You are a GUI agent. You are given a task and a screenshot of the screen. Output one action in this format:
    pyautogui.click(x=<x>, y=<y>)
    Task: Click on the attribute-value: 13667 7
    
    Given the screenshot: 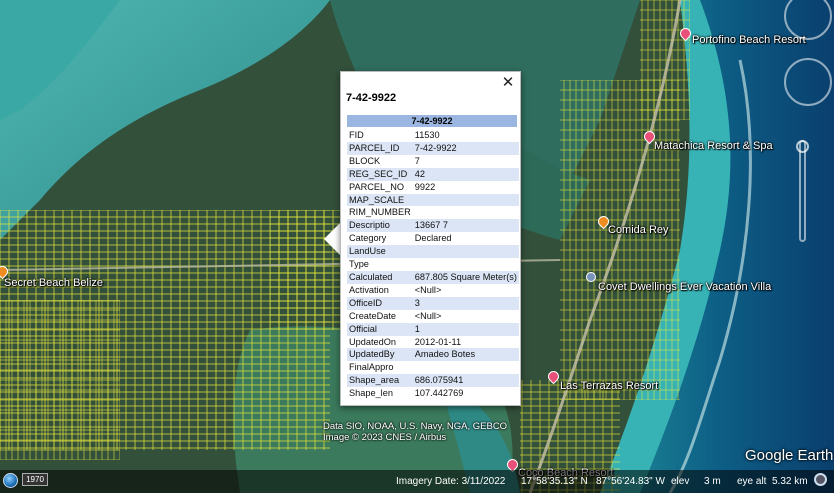 What is the action you would take?
    pyautogui.click(x=465, y=226)
    